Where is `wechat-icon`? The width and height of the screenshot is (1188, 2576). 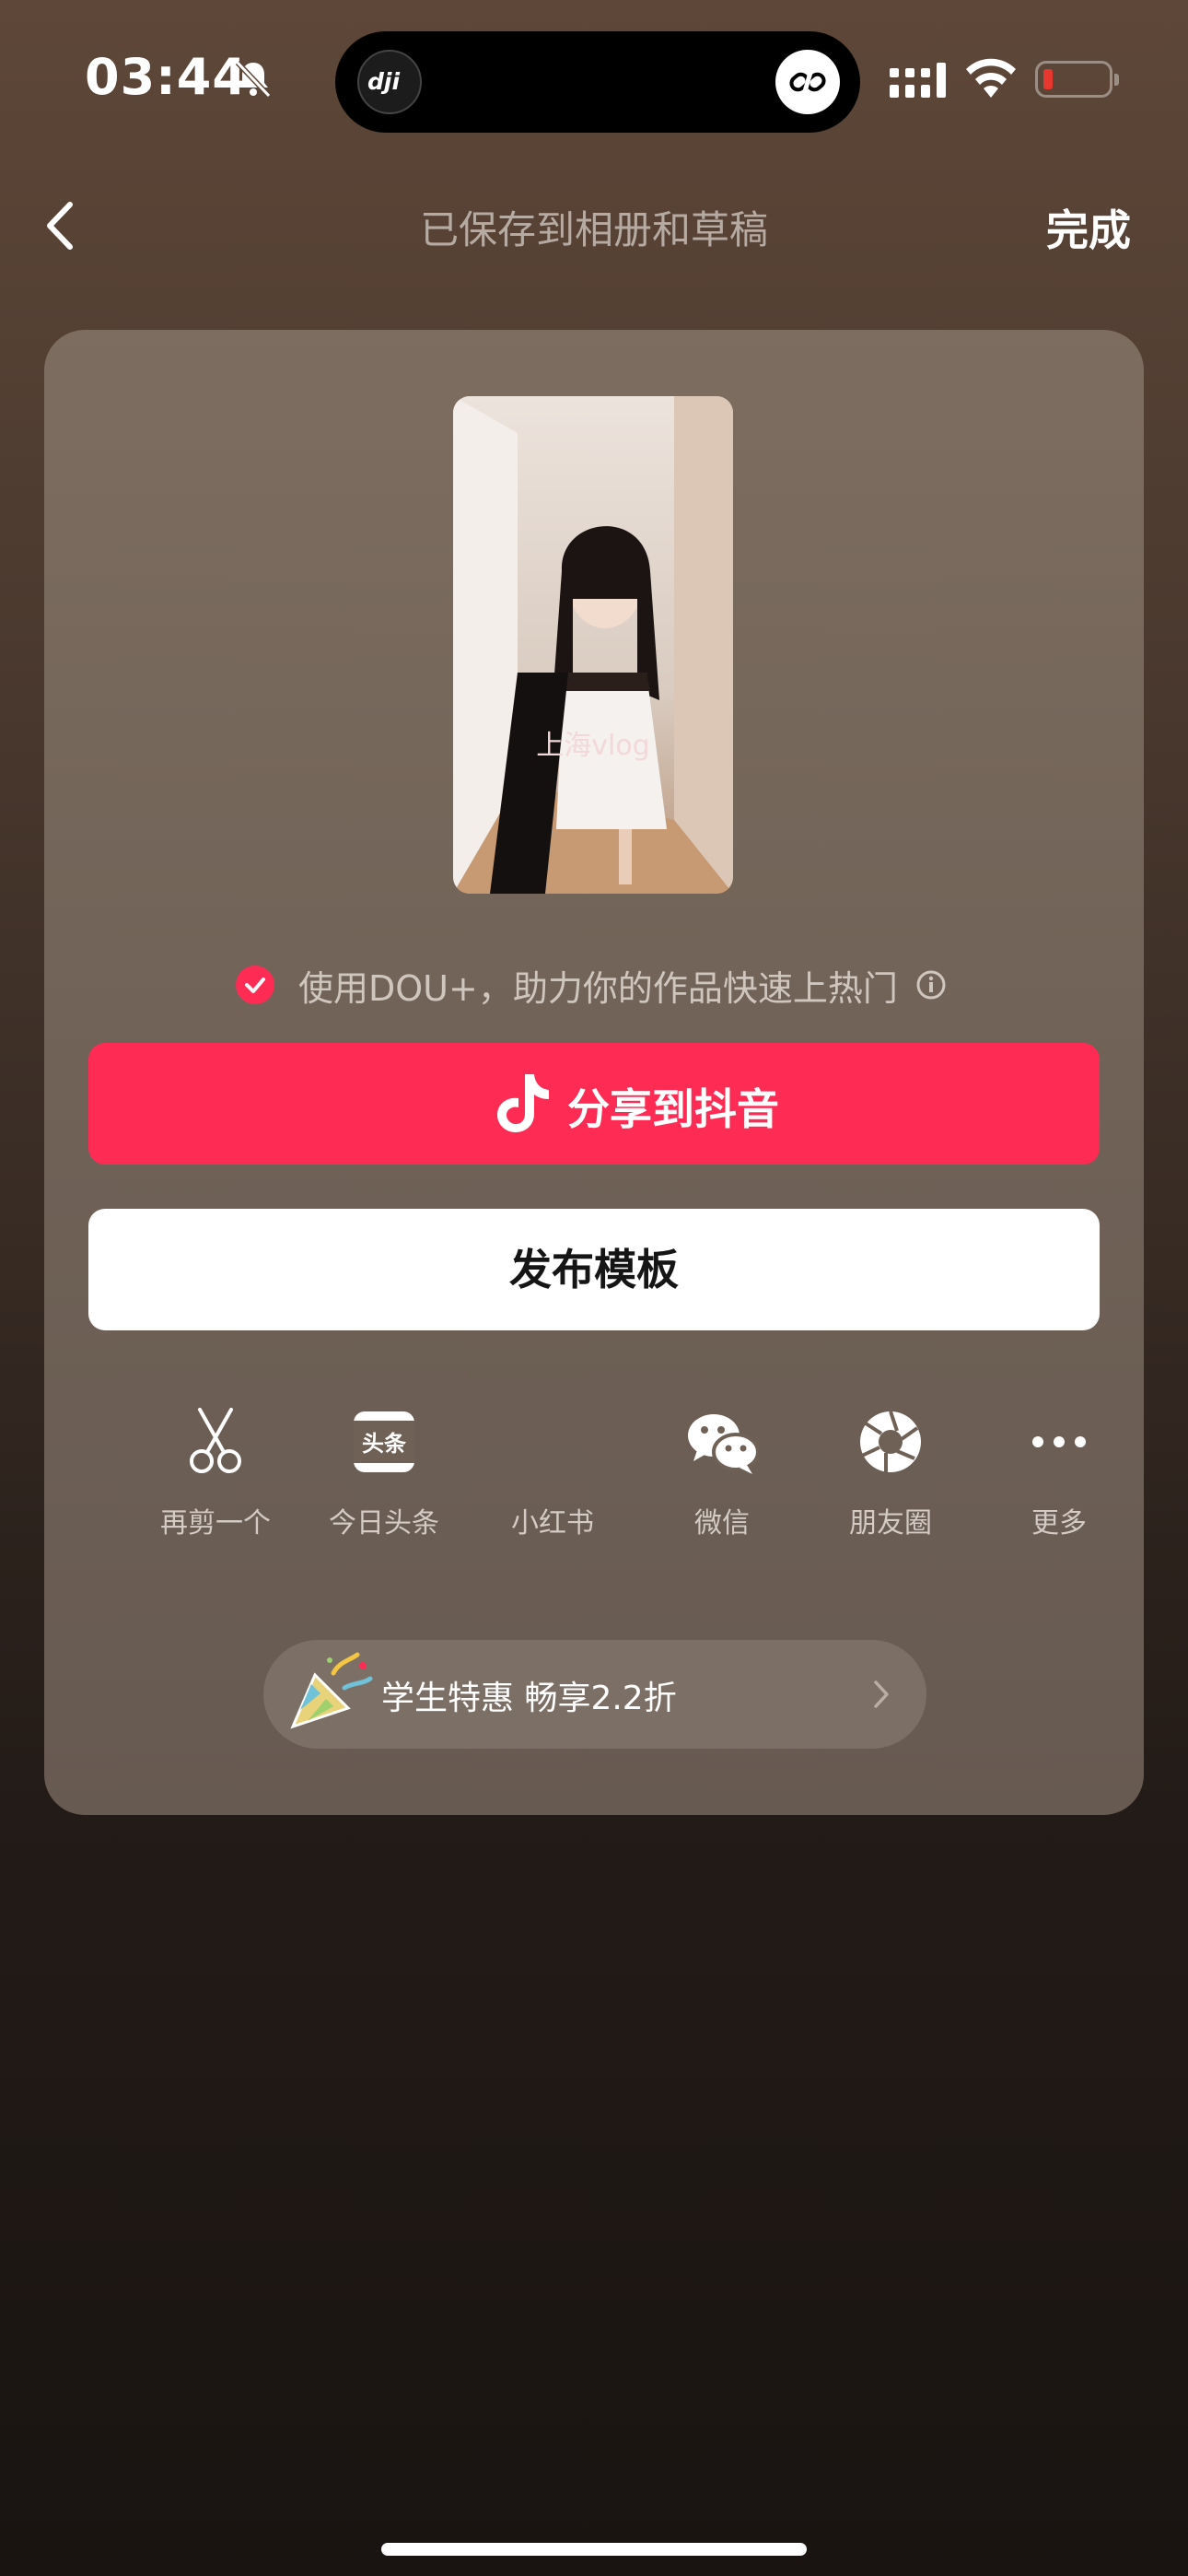
wechat-icon is located at coordinates (722, 1441).